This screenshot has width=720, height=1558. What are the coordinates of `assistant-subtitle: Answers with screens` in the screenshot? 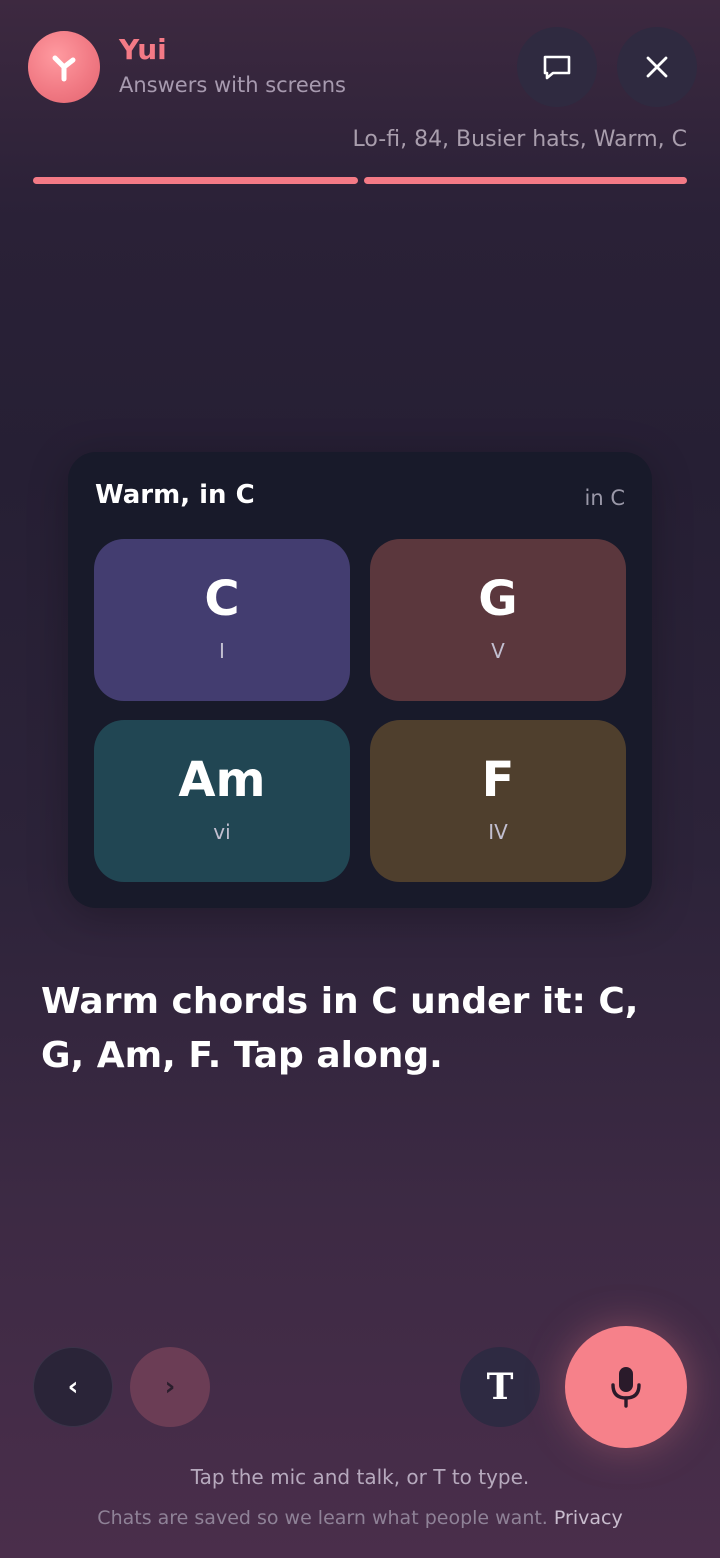 It's located at (232, 85).